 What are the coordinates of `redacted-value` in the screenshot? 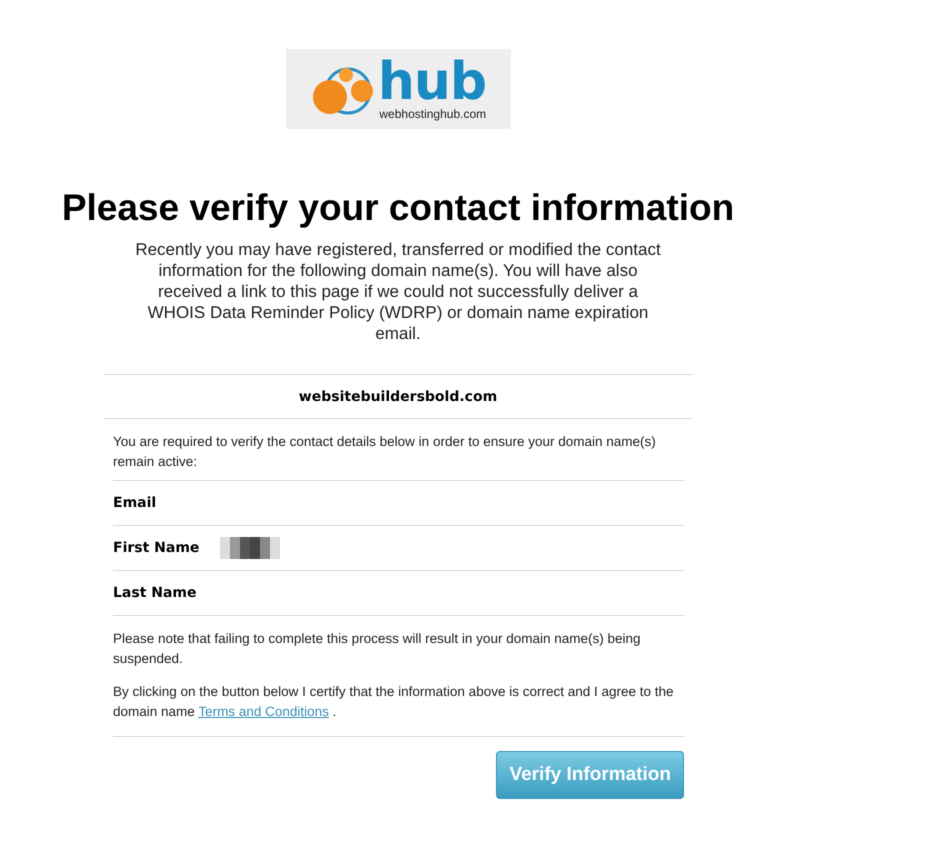 It's located at (250, 548).